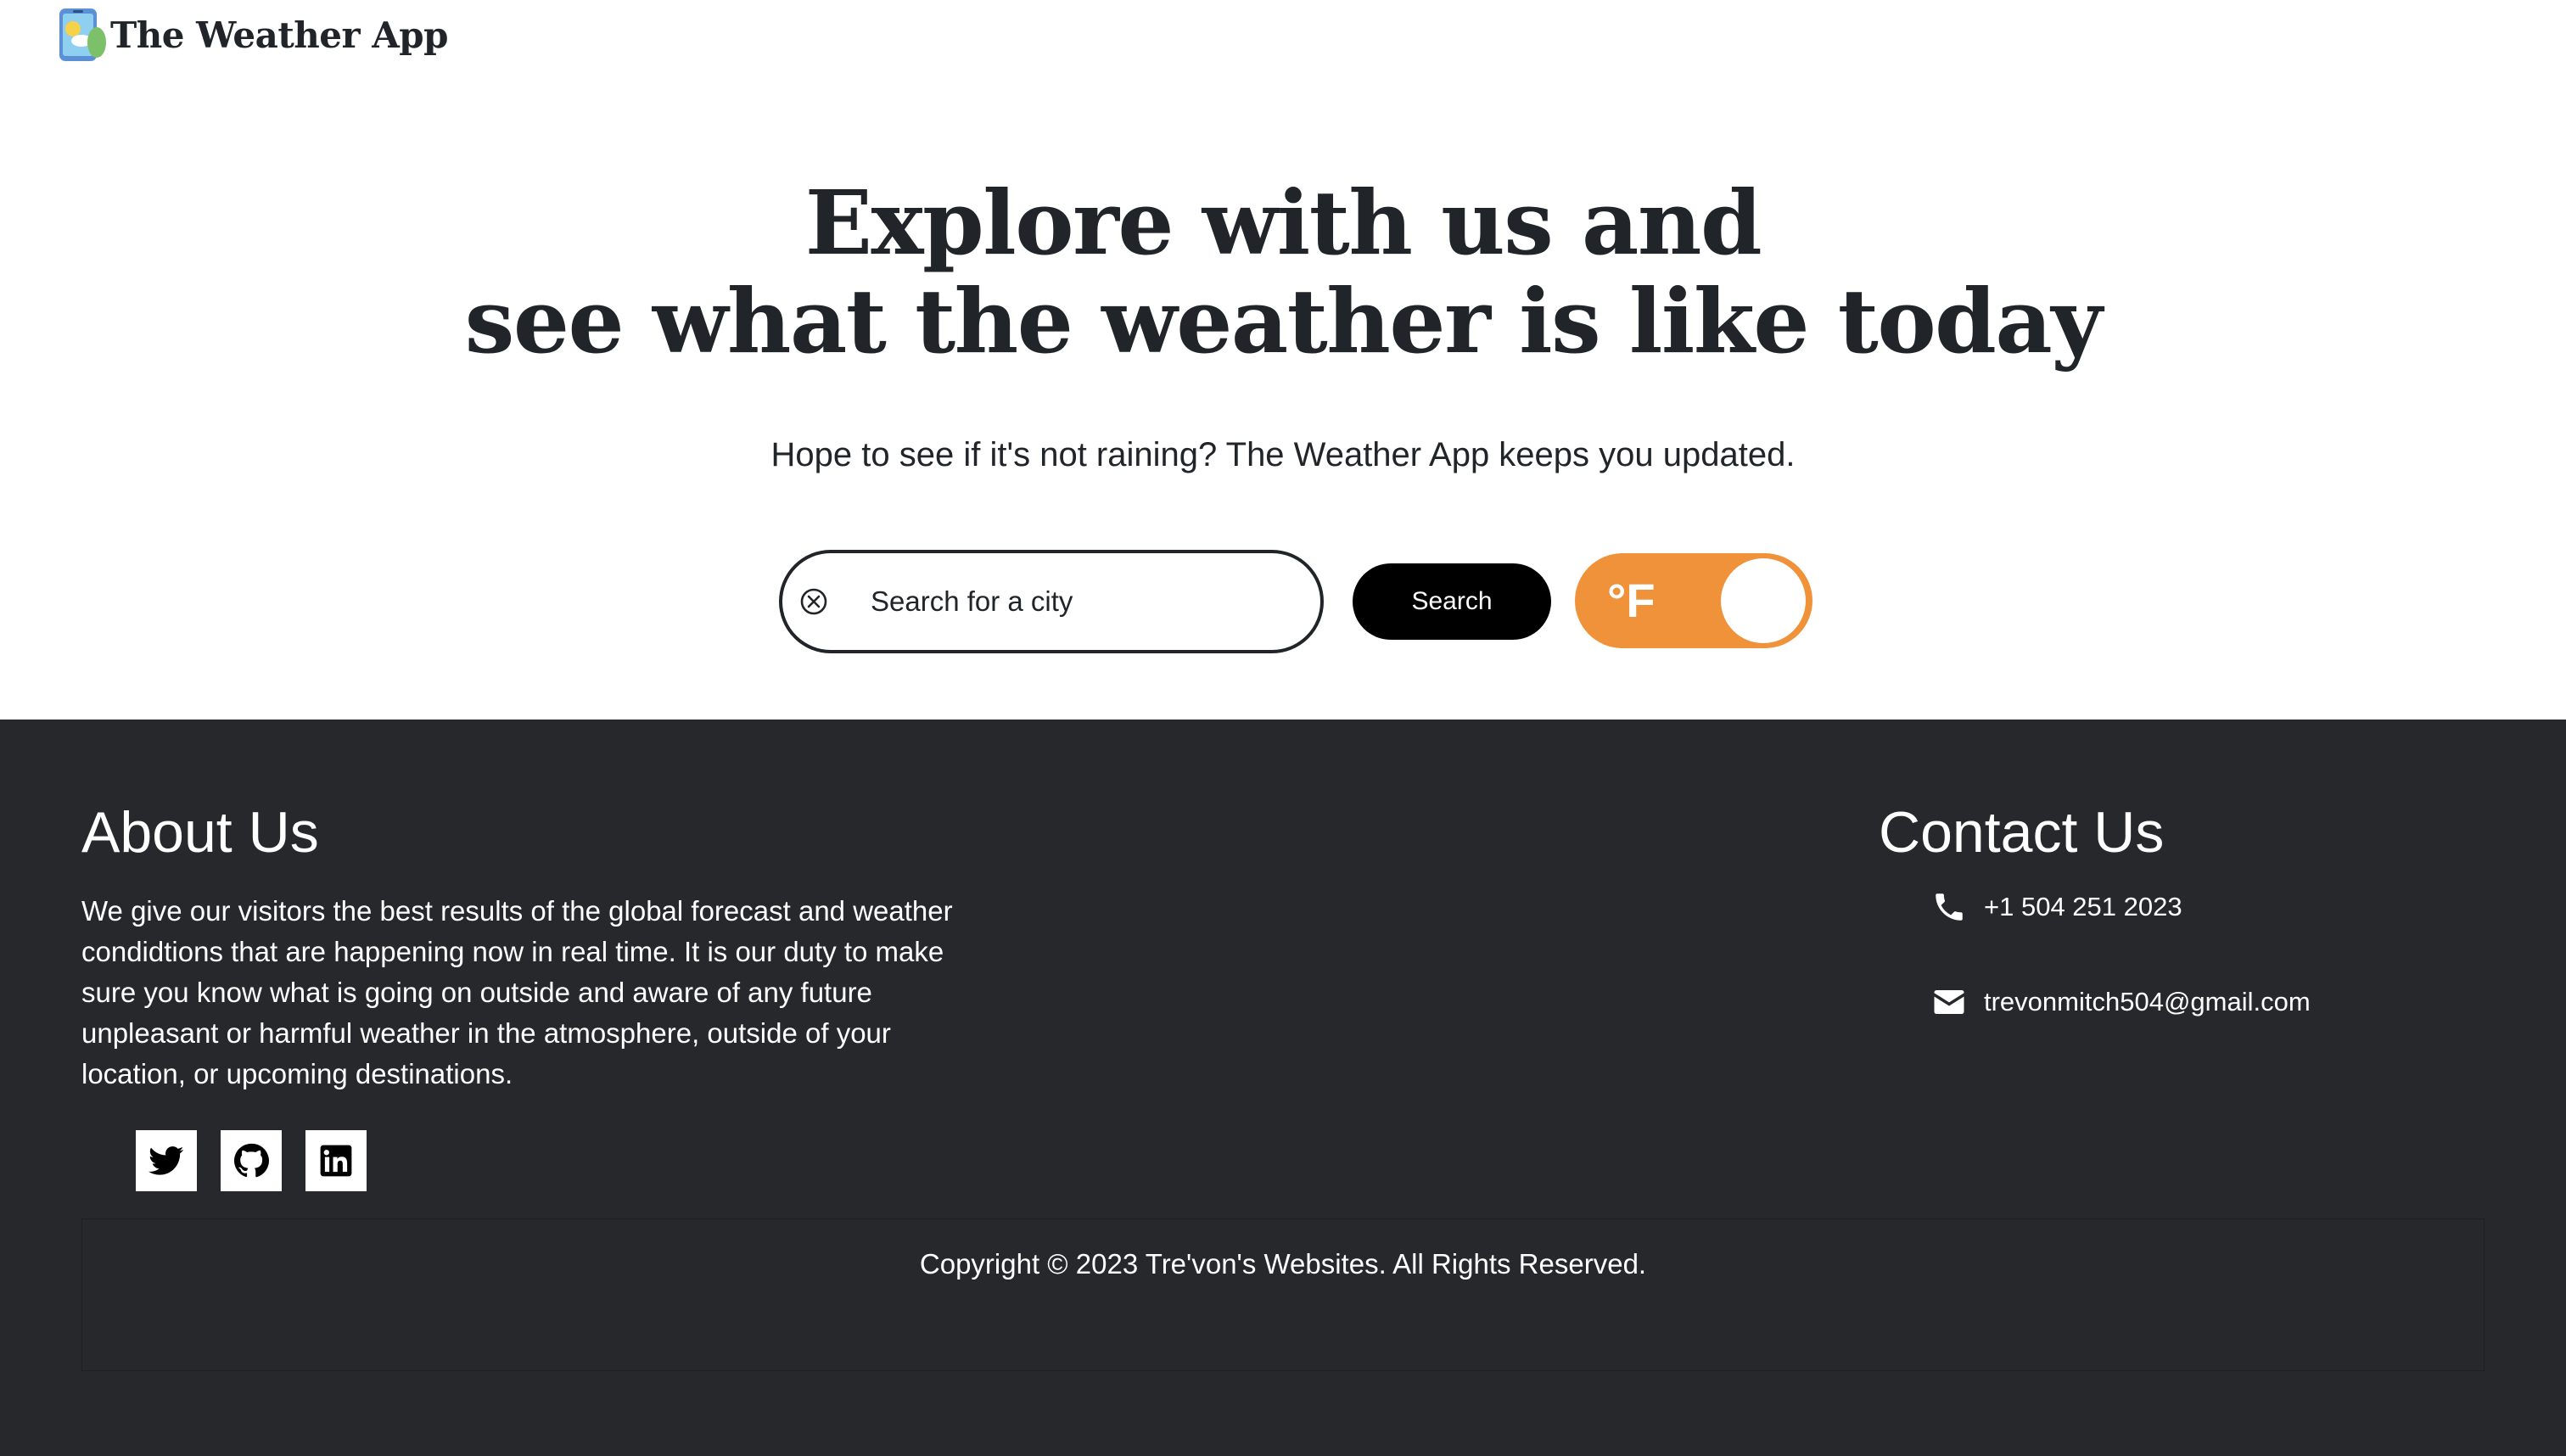  What do you see at coordinates (1693, 600) in the screenshot?
I see `temperature-unit-toggle: °F` at bounding box center [1693, 600].